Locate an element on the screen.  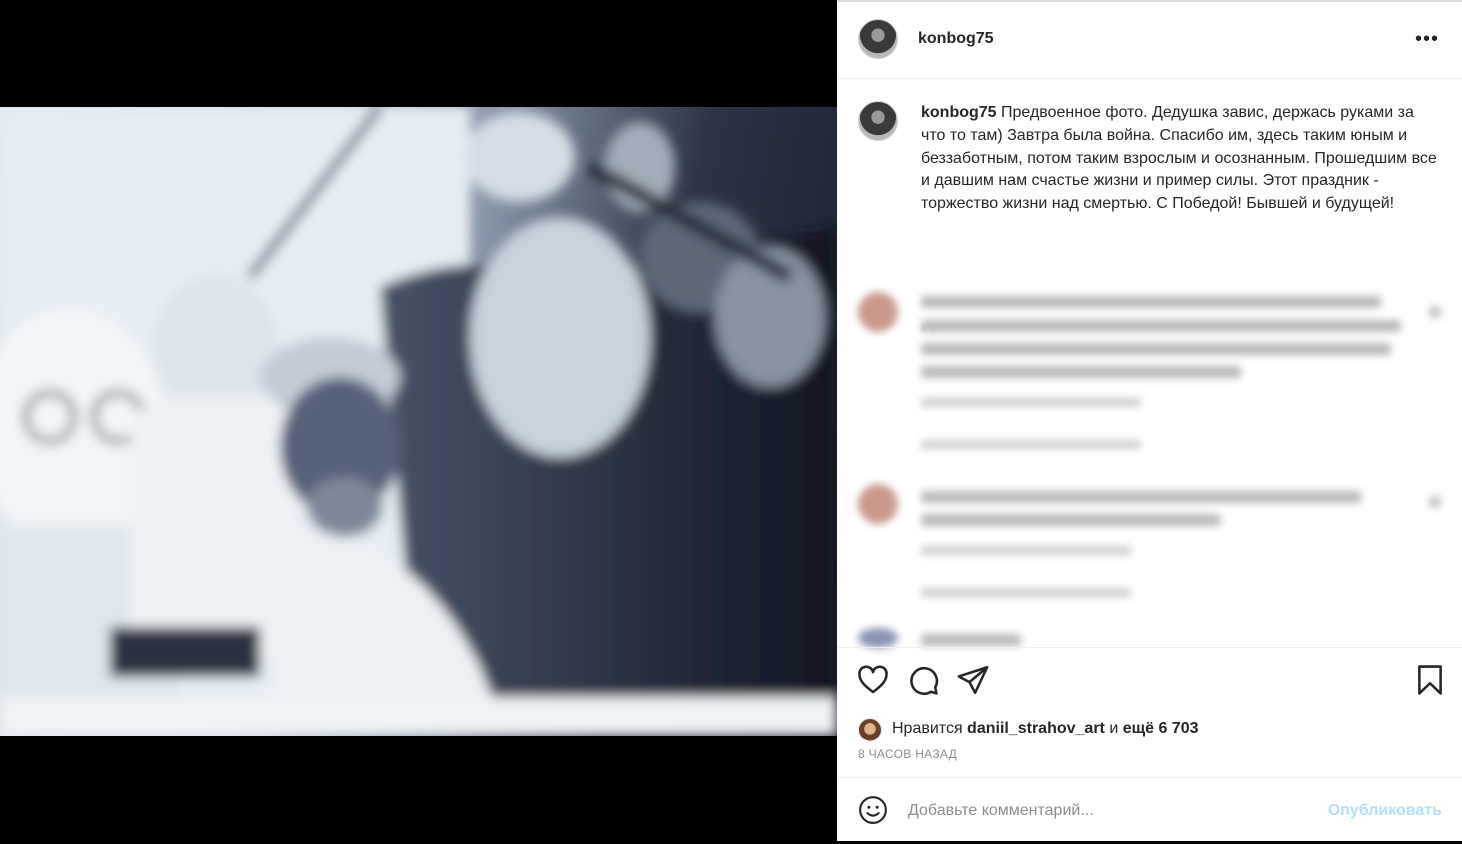
add-comment-bar: Опубликовать is located at coordinates (1149, 810).